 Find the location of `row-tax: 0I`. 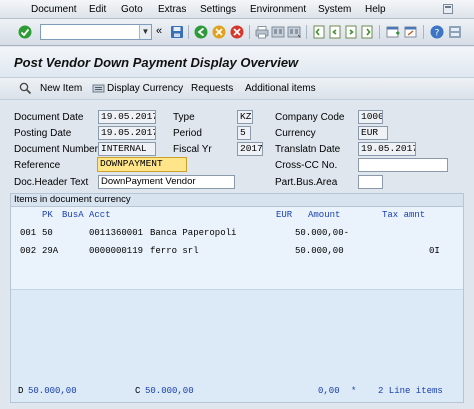

row-tax: 0I is located at coordinates (434, 251).